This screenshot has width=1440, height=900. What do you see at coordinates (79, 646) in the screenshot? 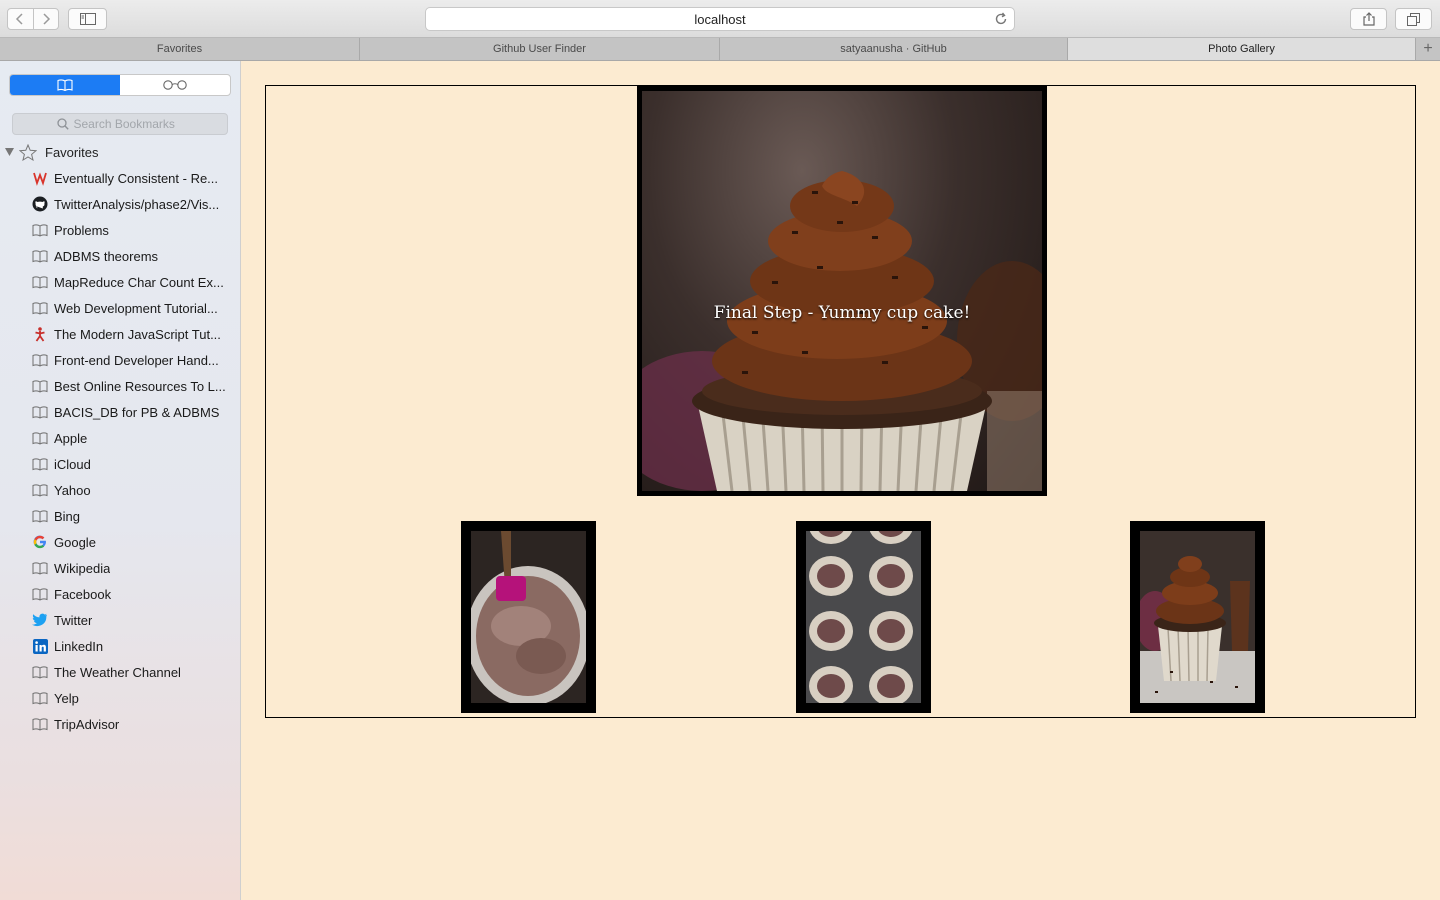
I see `bookmark-label: LinkedIn` at bounding box center [79, 646].